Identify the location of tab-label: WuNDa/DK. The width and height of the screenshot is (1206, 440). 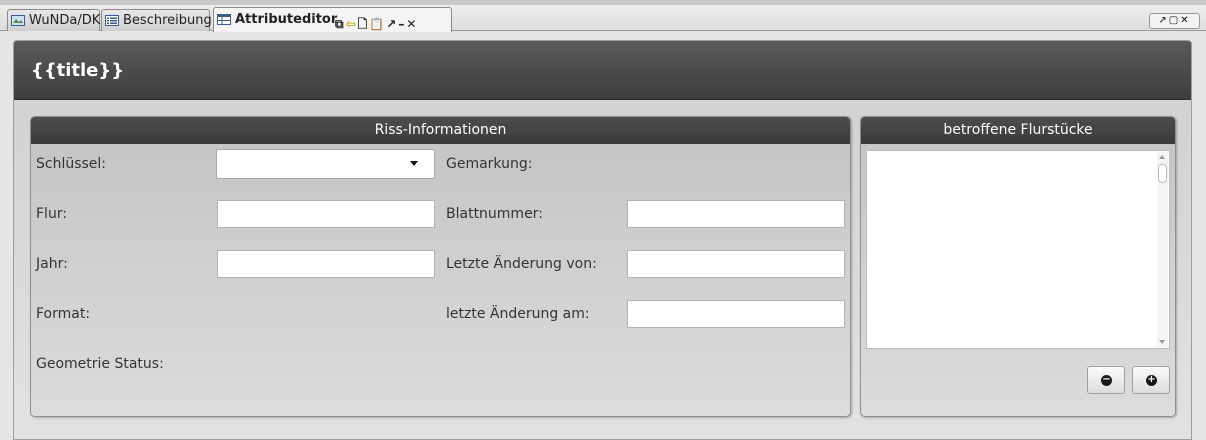
(65, 20).